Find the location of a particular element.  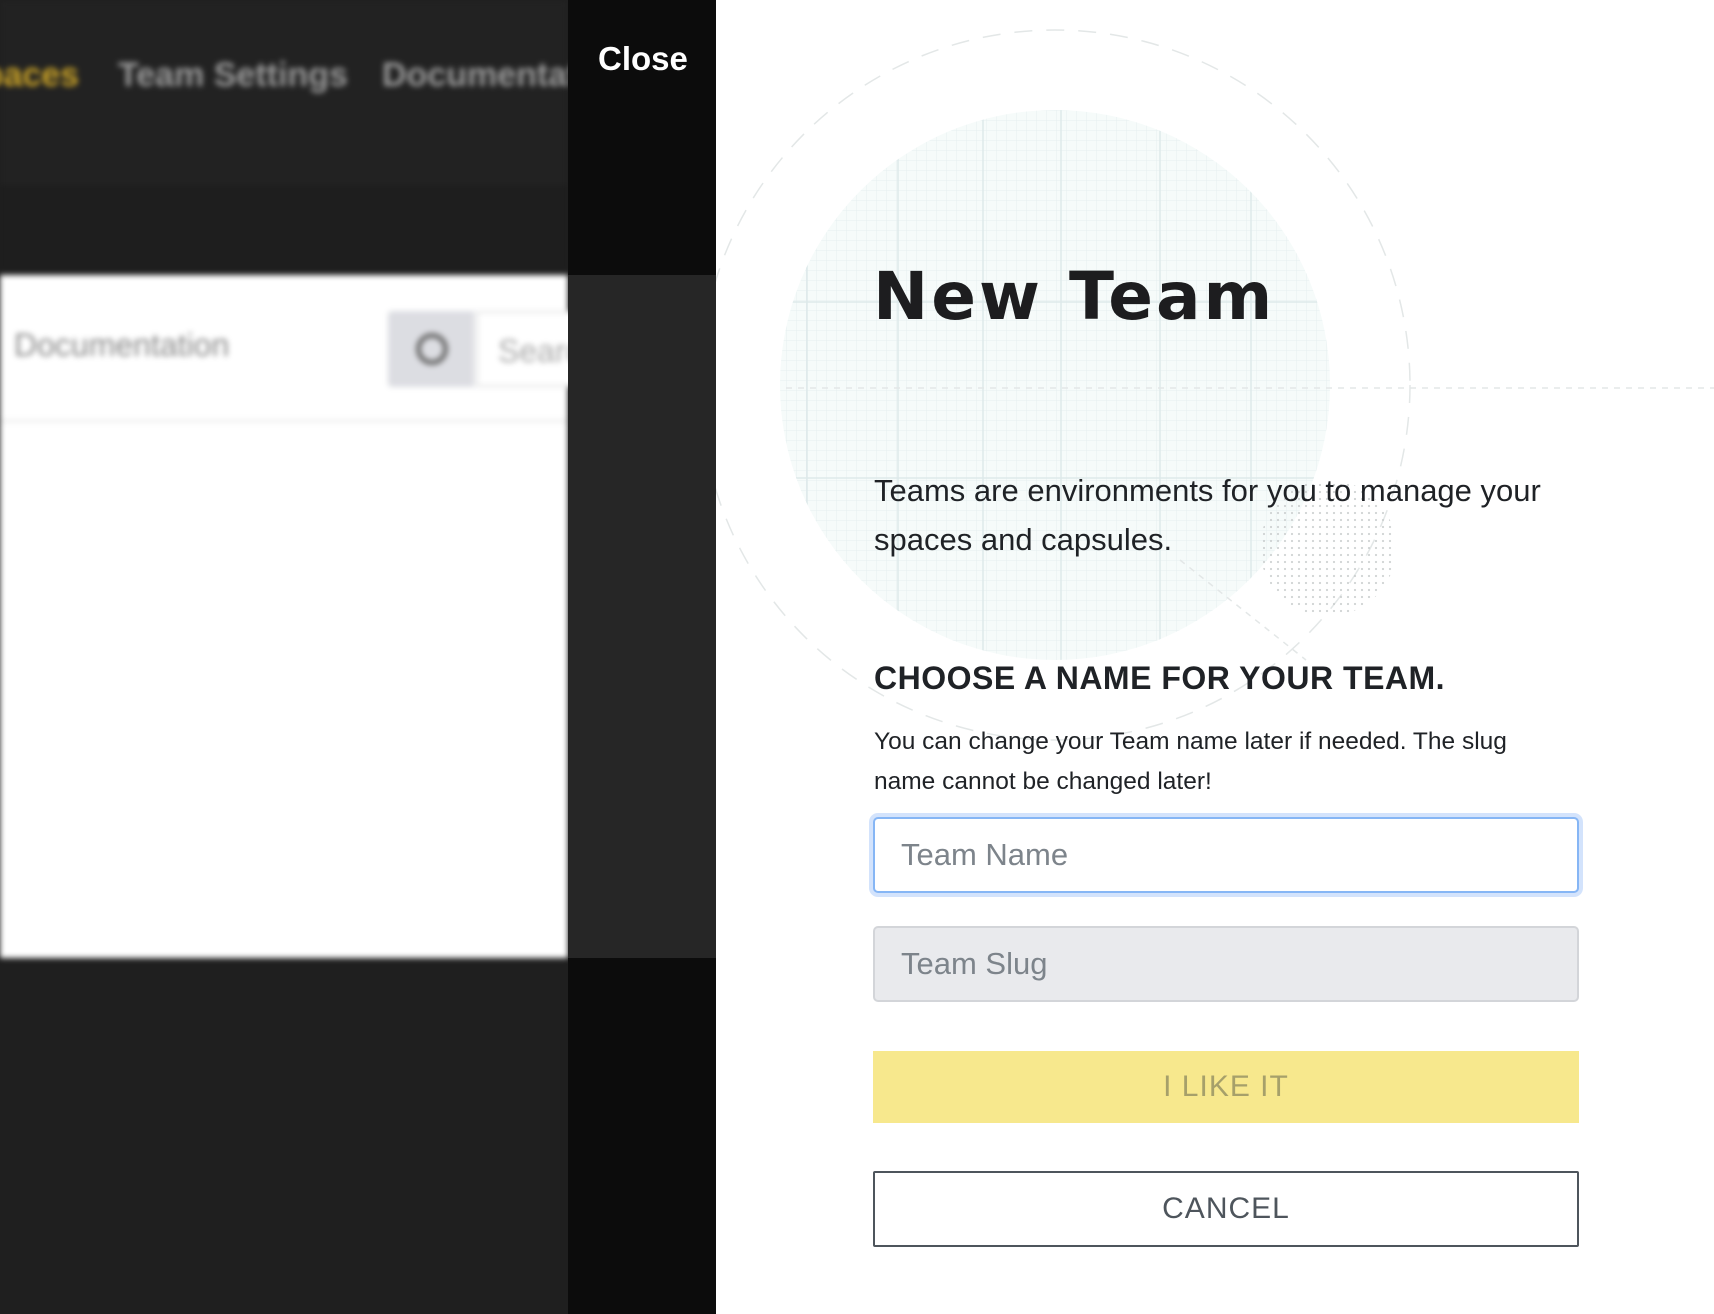

background-panel-header: Documentation Search is located at coordinates (284, 348).